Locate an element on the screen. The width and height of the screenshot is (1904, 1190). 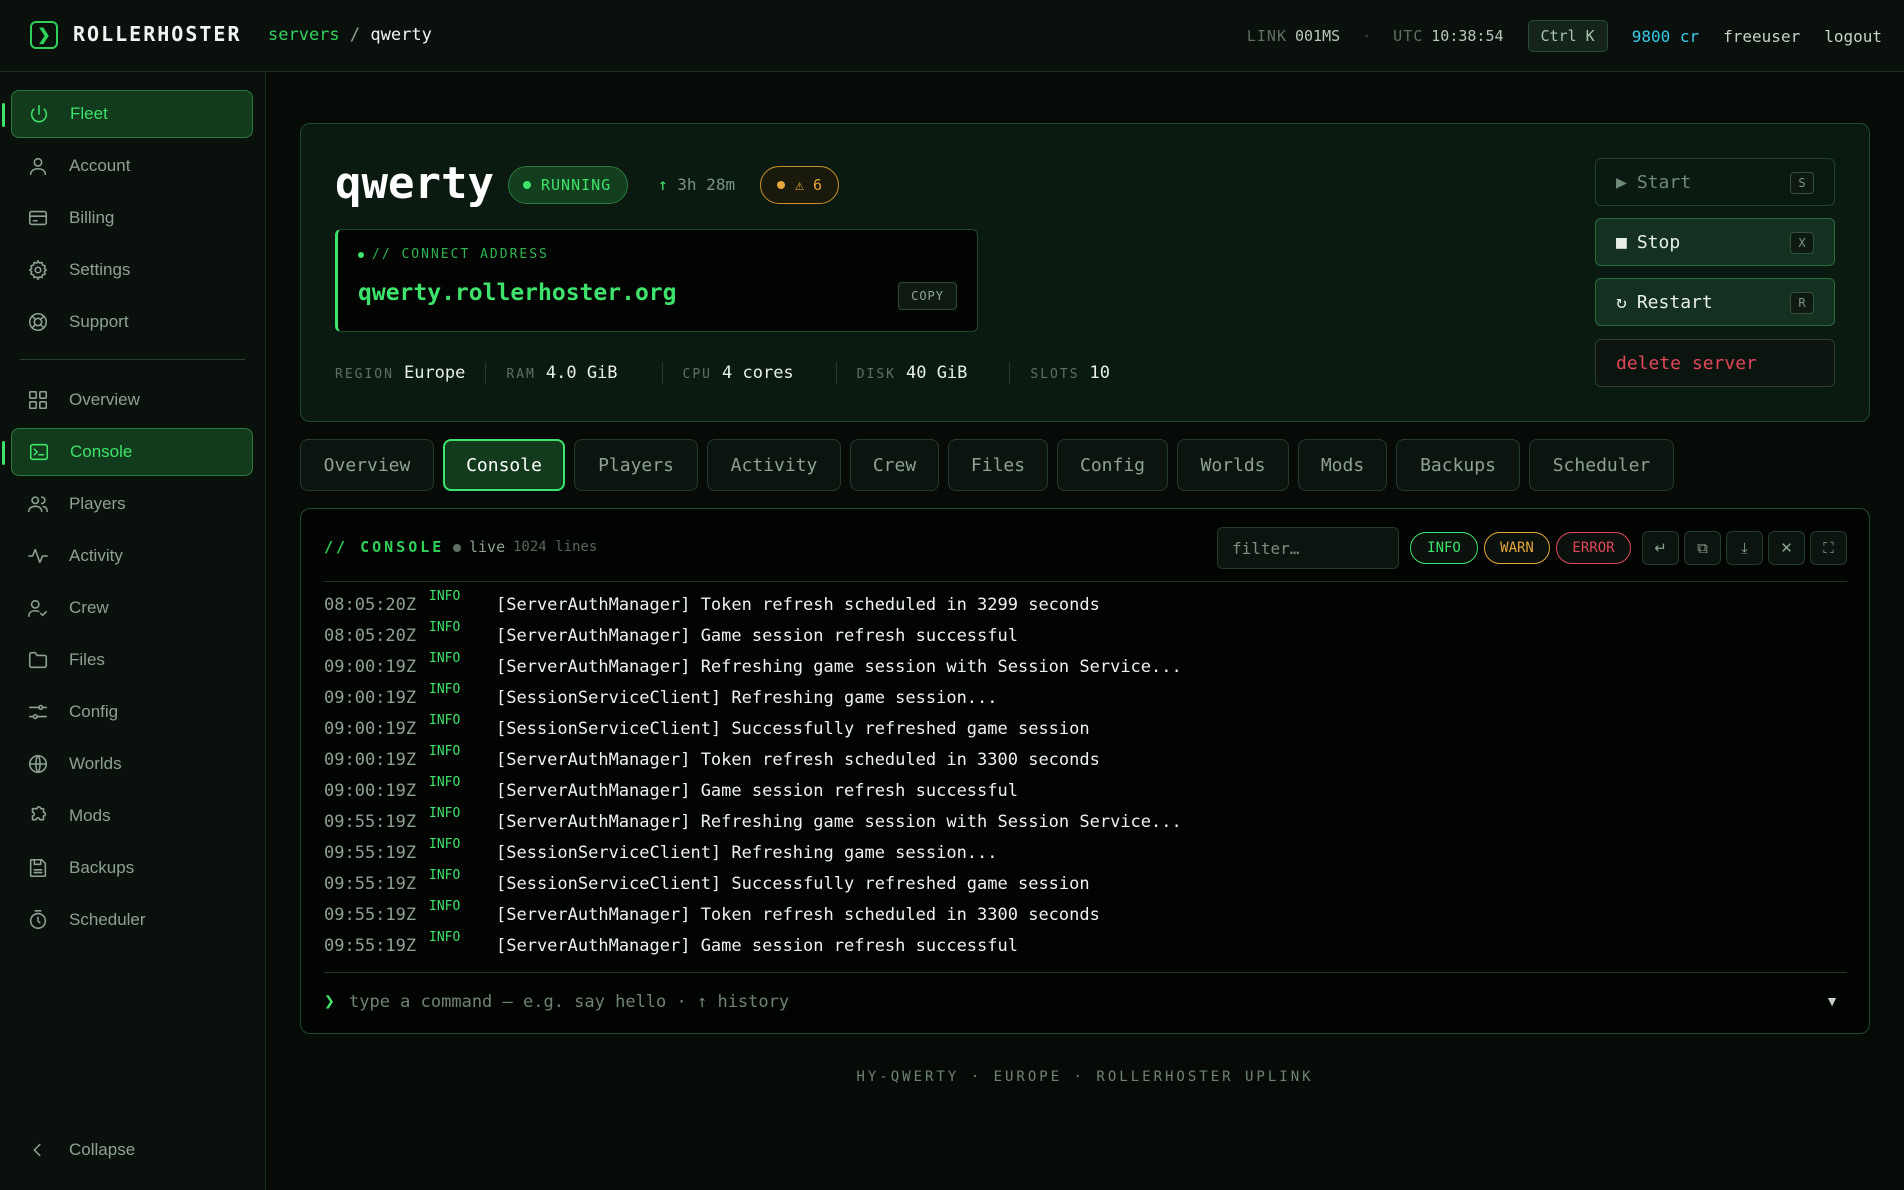
timer-icon is located at coordinates (38, 920).